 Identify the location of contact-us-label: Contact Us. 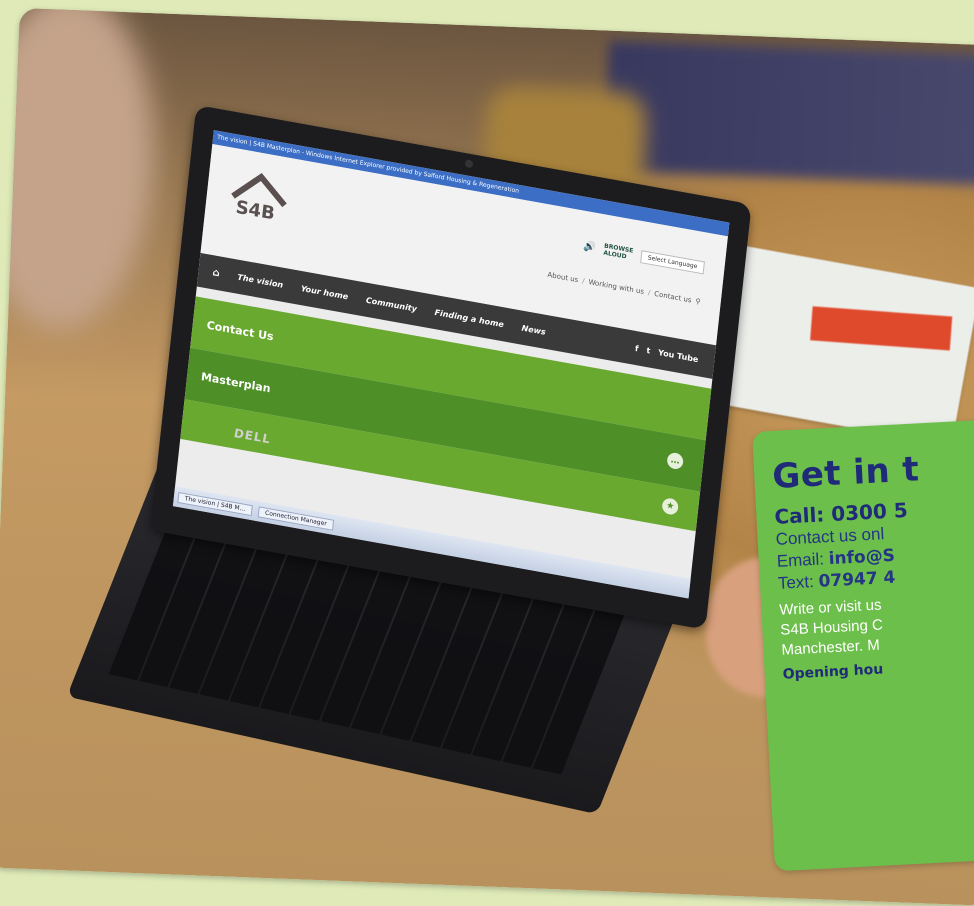
(240, 330).